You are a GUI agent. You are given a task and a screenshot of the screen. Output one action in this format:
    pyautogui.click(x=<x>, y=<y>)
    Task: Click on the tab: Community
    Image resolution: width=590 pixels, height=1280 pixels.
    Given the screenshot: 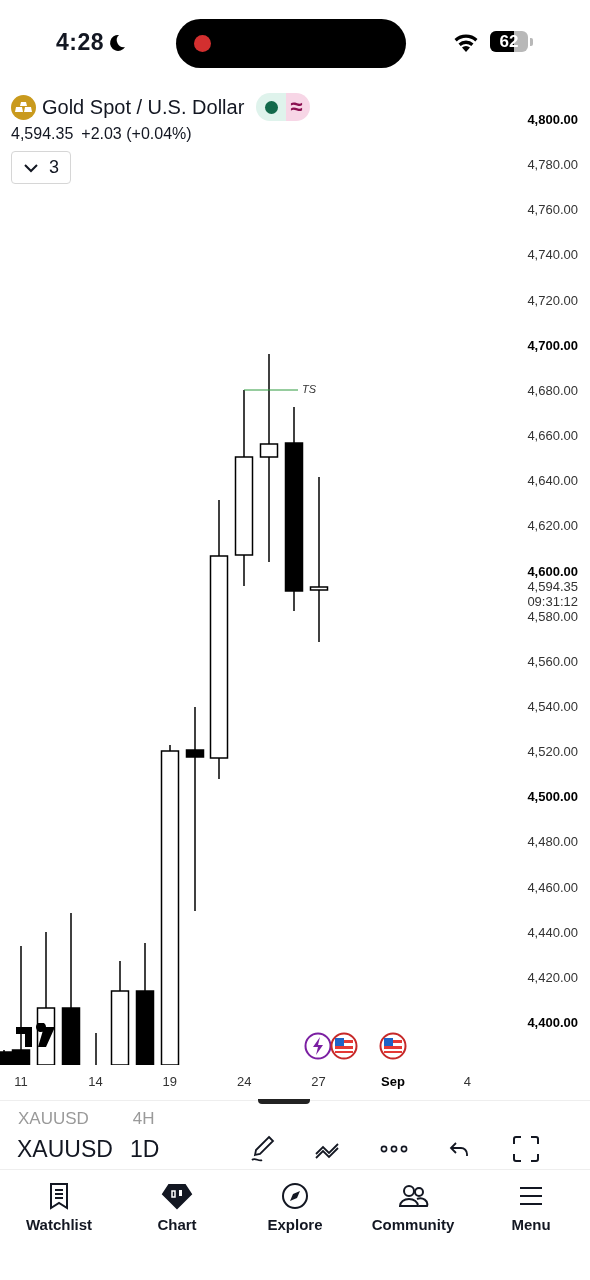 What is the action you would take?
    pyautogui.click(x=413, y=1206)
    